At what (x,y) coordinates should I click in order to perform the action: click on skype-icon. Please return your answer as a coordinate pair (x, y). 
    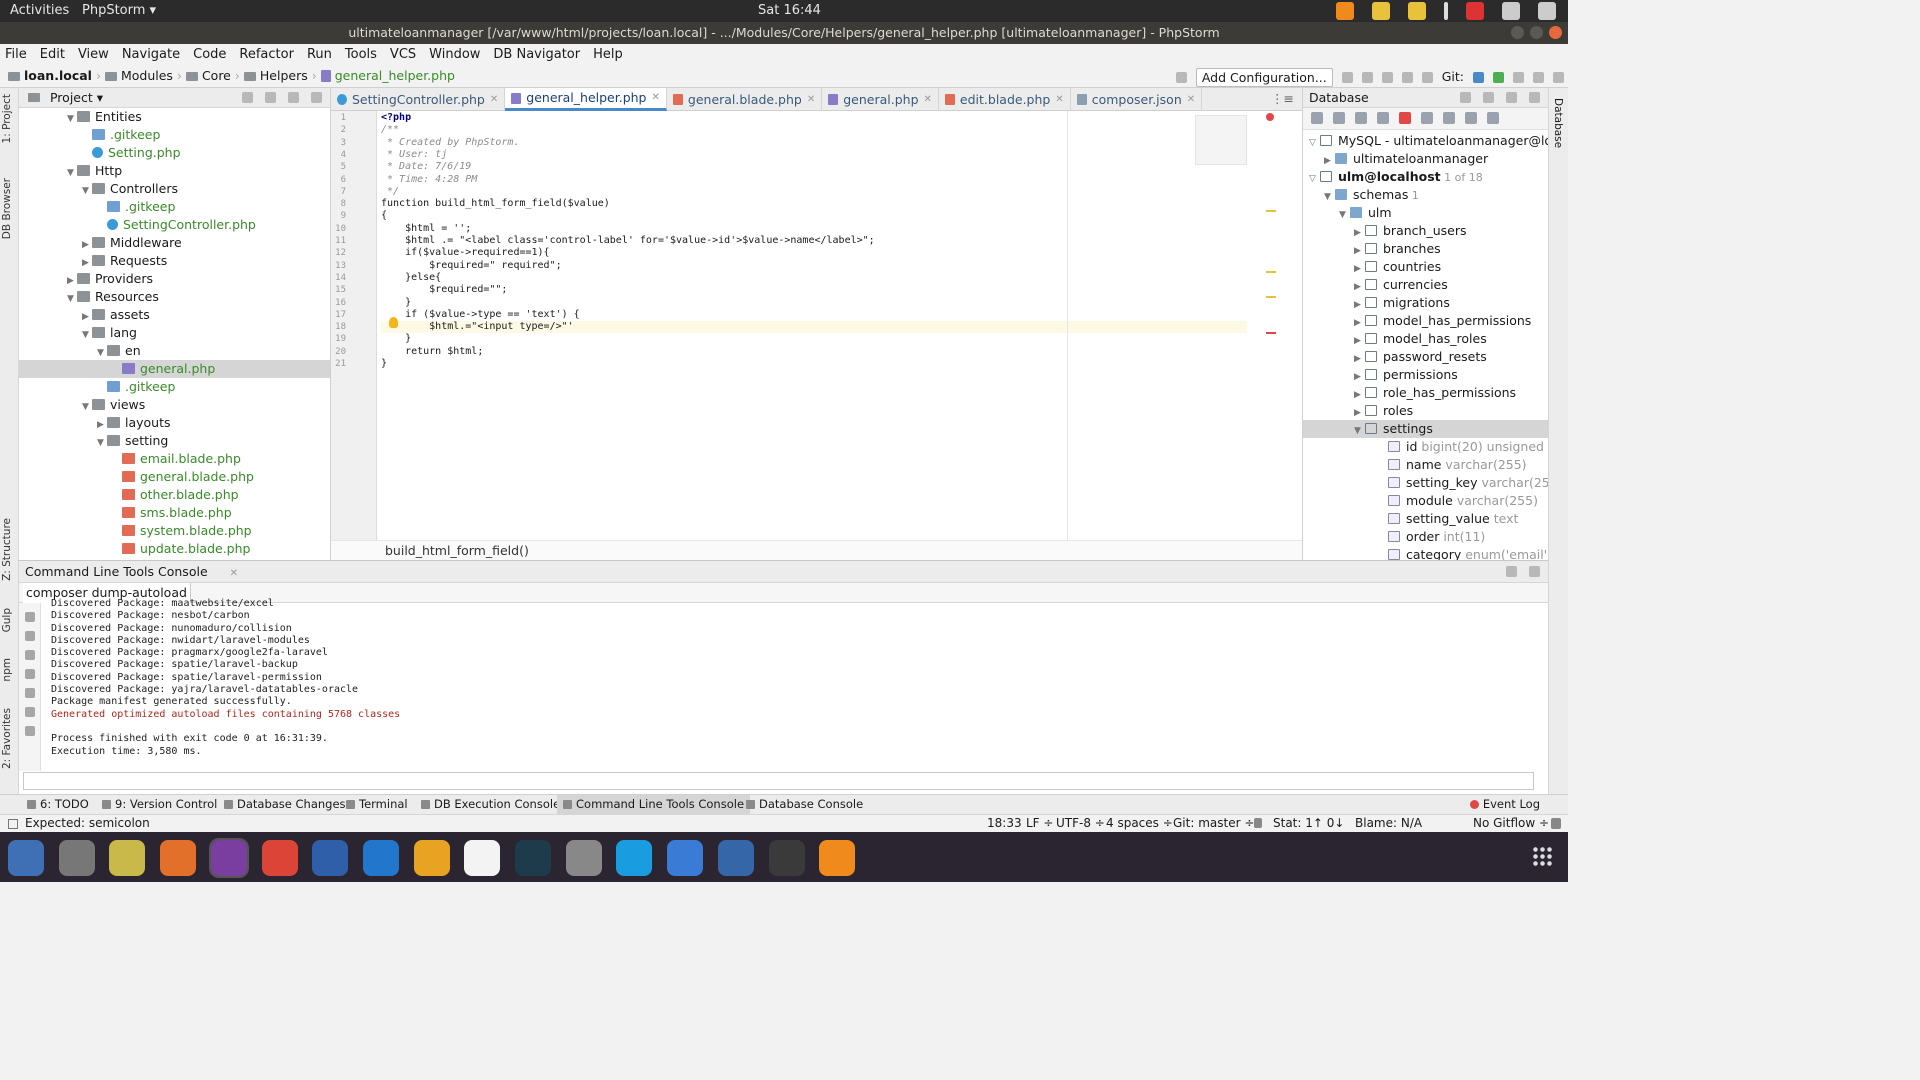
    Looking at the image, I should click on (634, 858).